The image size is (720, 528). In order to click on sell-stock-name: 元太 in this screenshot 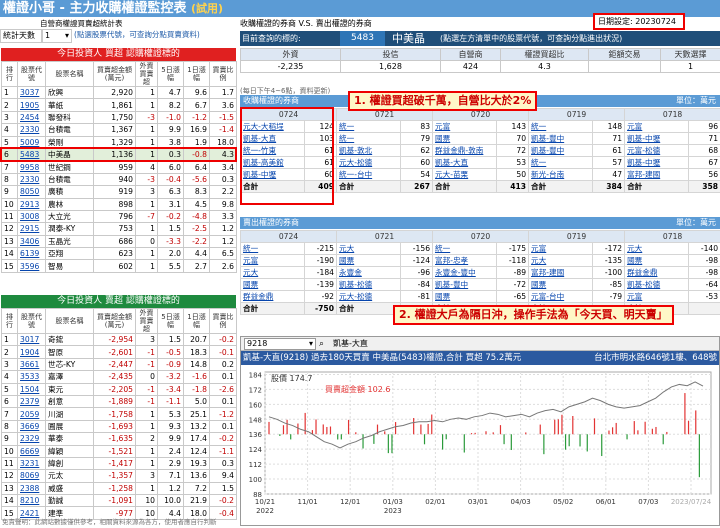, I will do `click(69, 476)`.